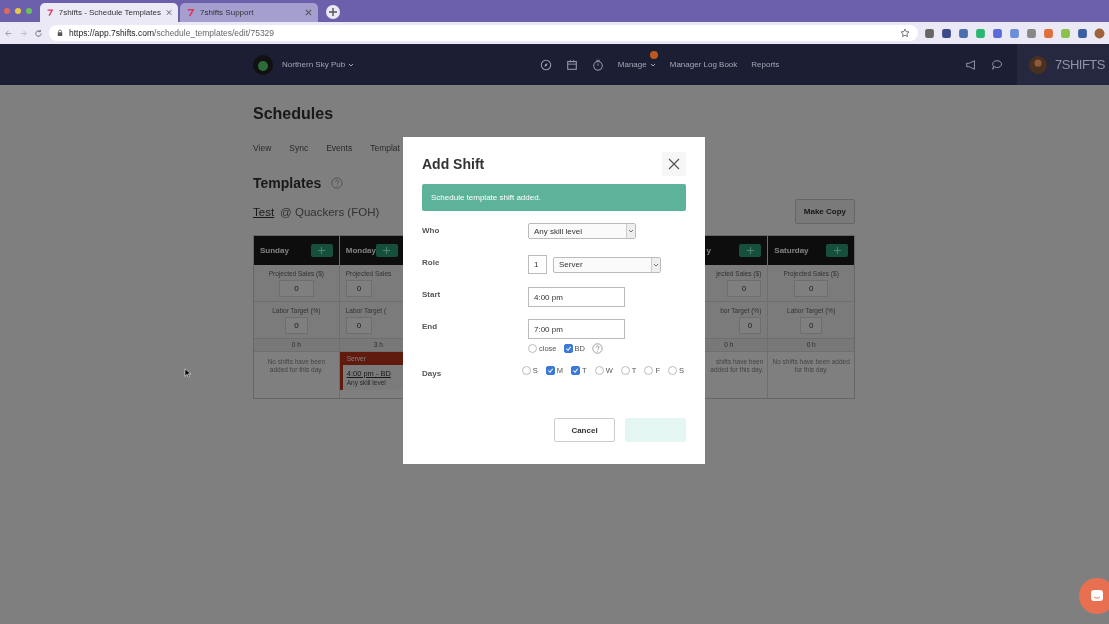 The height and width of the screenshot is (624, 1109). Describe the element at coordinates (264, 211) in the screenshot. I see `template-link: Test` at that location.